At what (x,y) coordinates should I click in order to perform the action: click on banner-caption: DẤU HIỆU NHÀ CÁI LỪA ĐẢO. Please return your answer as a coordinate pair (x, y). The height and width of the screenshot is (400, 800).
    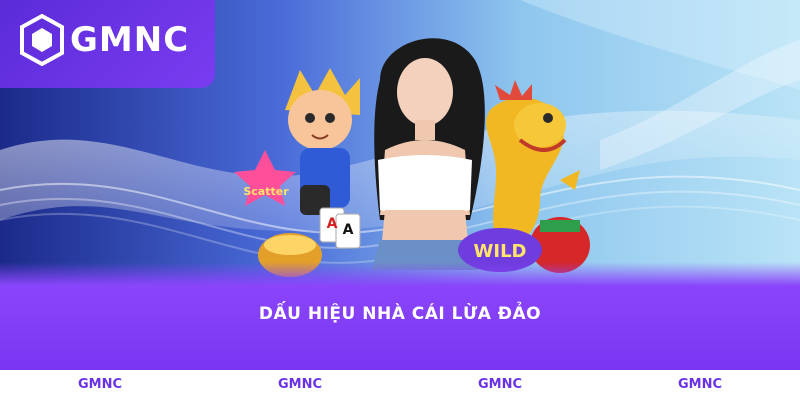
    Looking at the image, I should click on (400, 314).